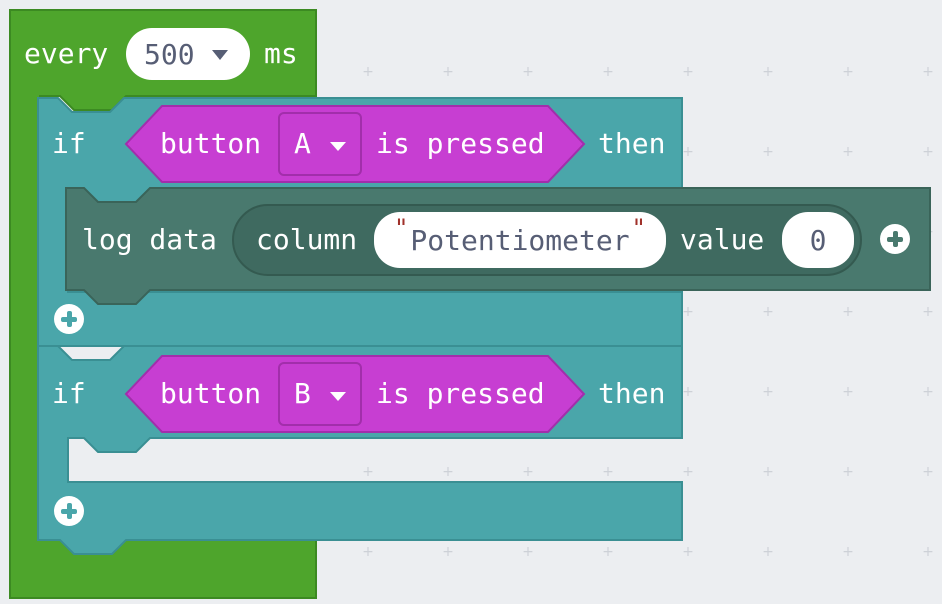 This screenshot has height=604, width=942. I want to click on pressed-label-b: is pressed, so click(460, 393).